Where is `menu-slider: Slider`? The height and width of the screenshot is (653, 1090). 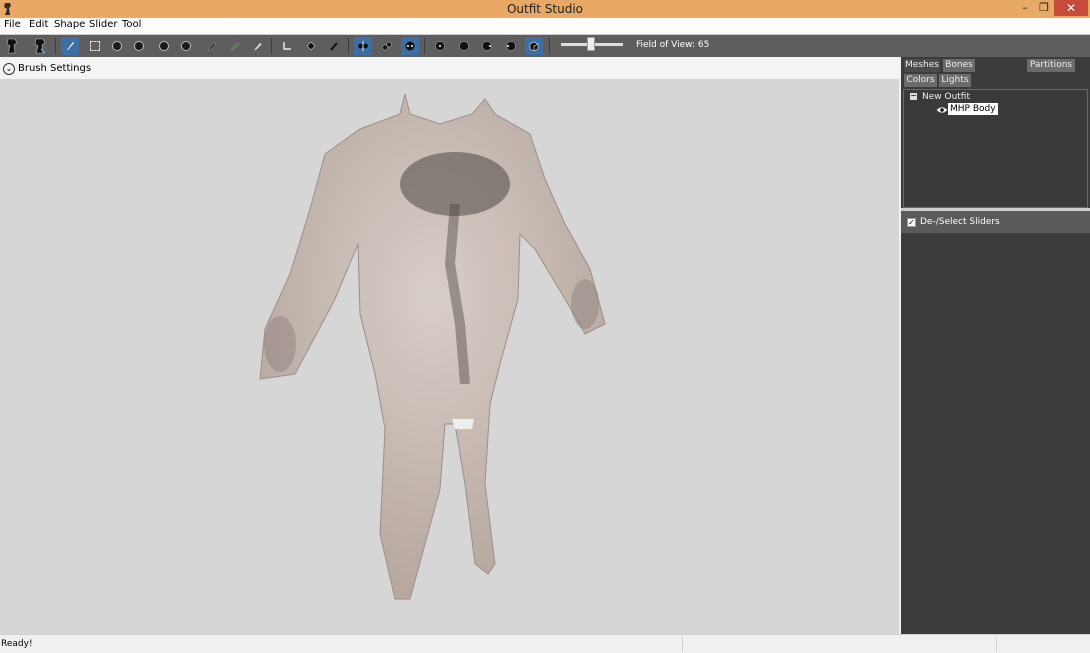
menu-slider: Slider is located at coordinates (103, 24).